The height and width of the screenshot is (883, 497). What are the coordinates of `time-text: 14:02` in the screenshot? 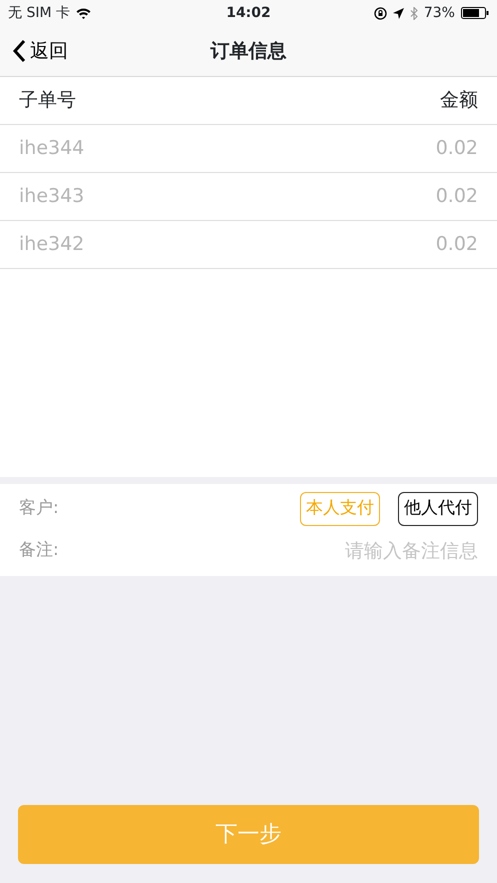 It's located at (248, 13).